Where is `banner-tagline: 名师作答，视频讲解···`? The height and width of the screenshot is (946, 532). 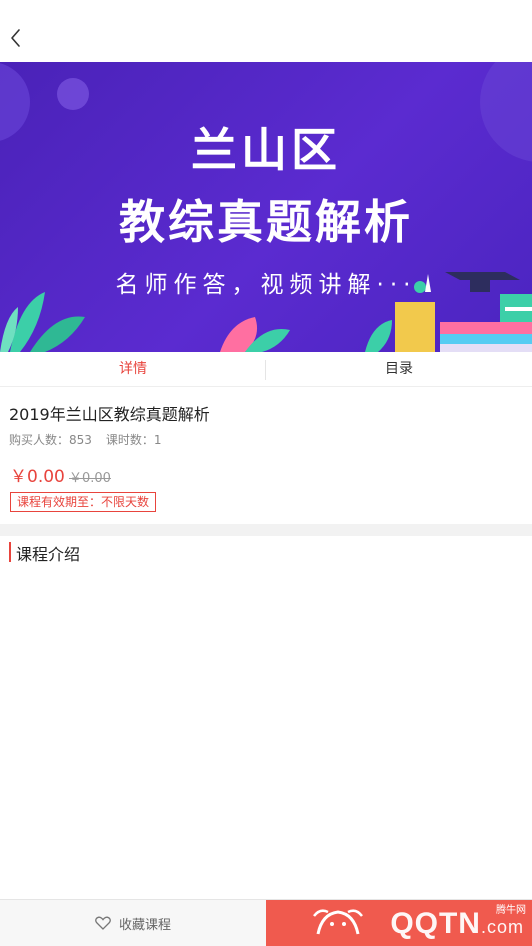
banner-tagline: 名师作答，视频讲解··· is located at coordinates (266, 285).